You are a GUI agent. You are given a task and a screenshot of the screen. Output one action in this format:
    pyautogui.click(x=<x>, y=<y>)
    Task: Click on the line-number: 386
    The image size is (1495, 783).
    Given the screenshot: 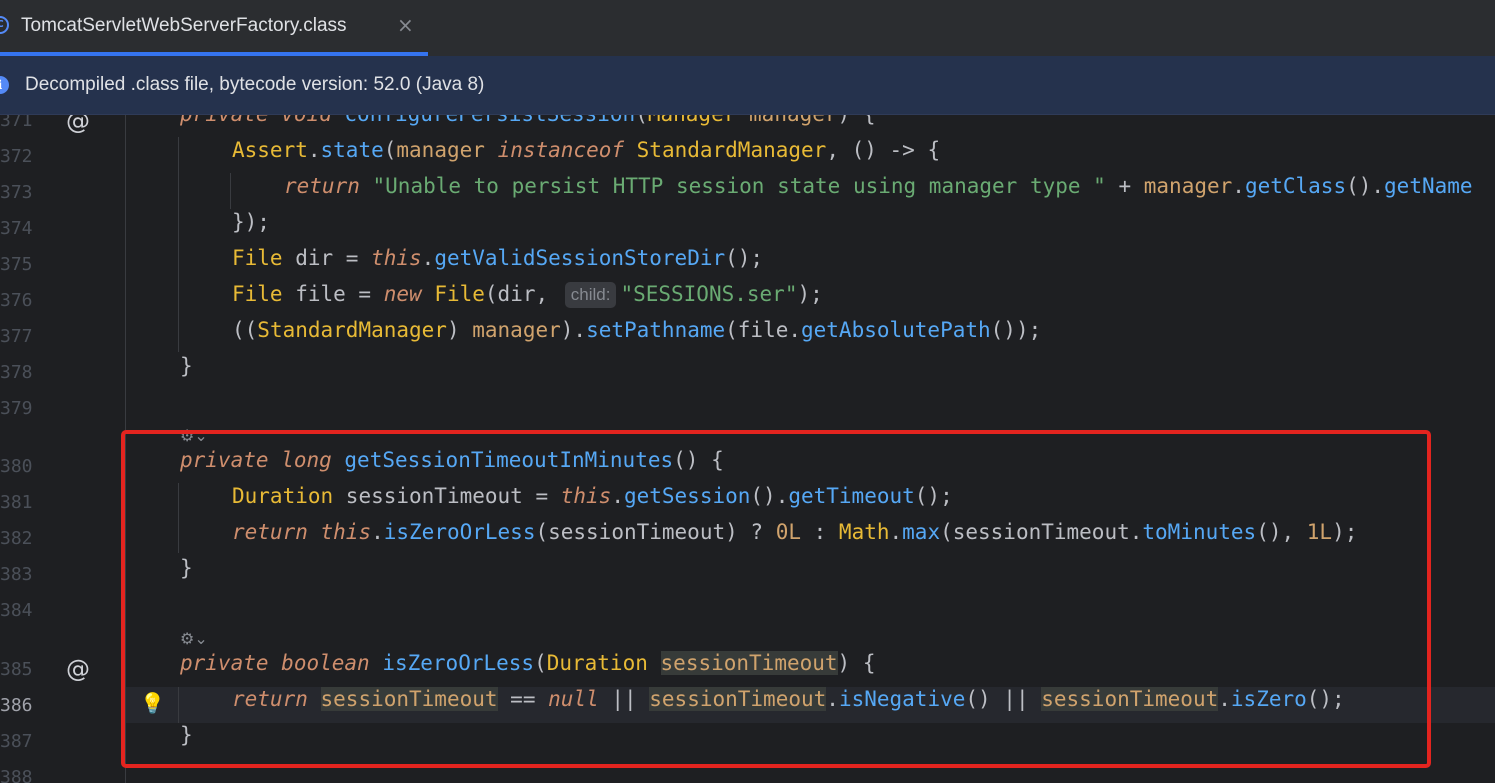 What is the action you would take?
    pyautogui.click(x=16, y=705)
    